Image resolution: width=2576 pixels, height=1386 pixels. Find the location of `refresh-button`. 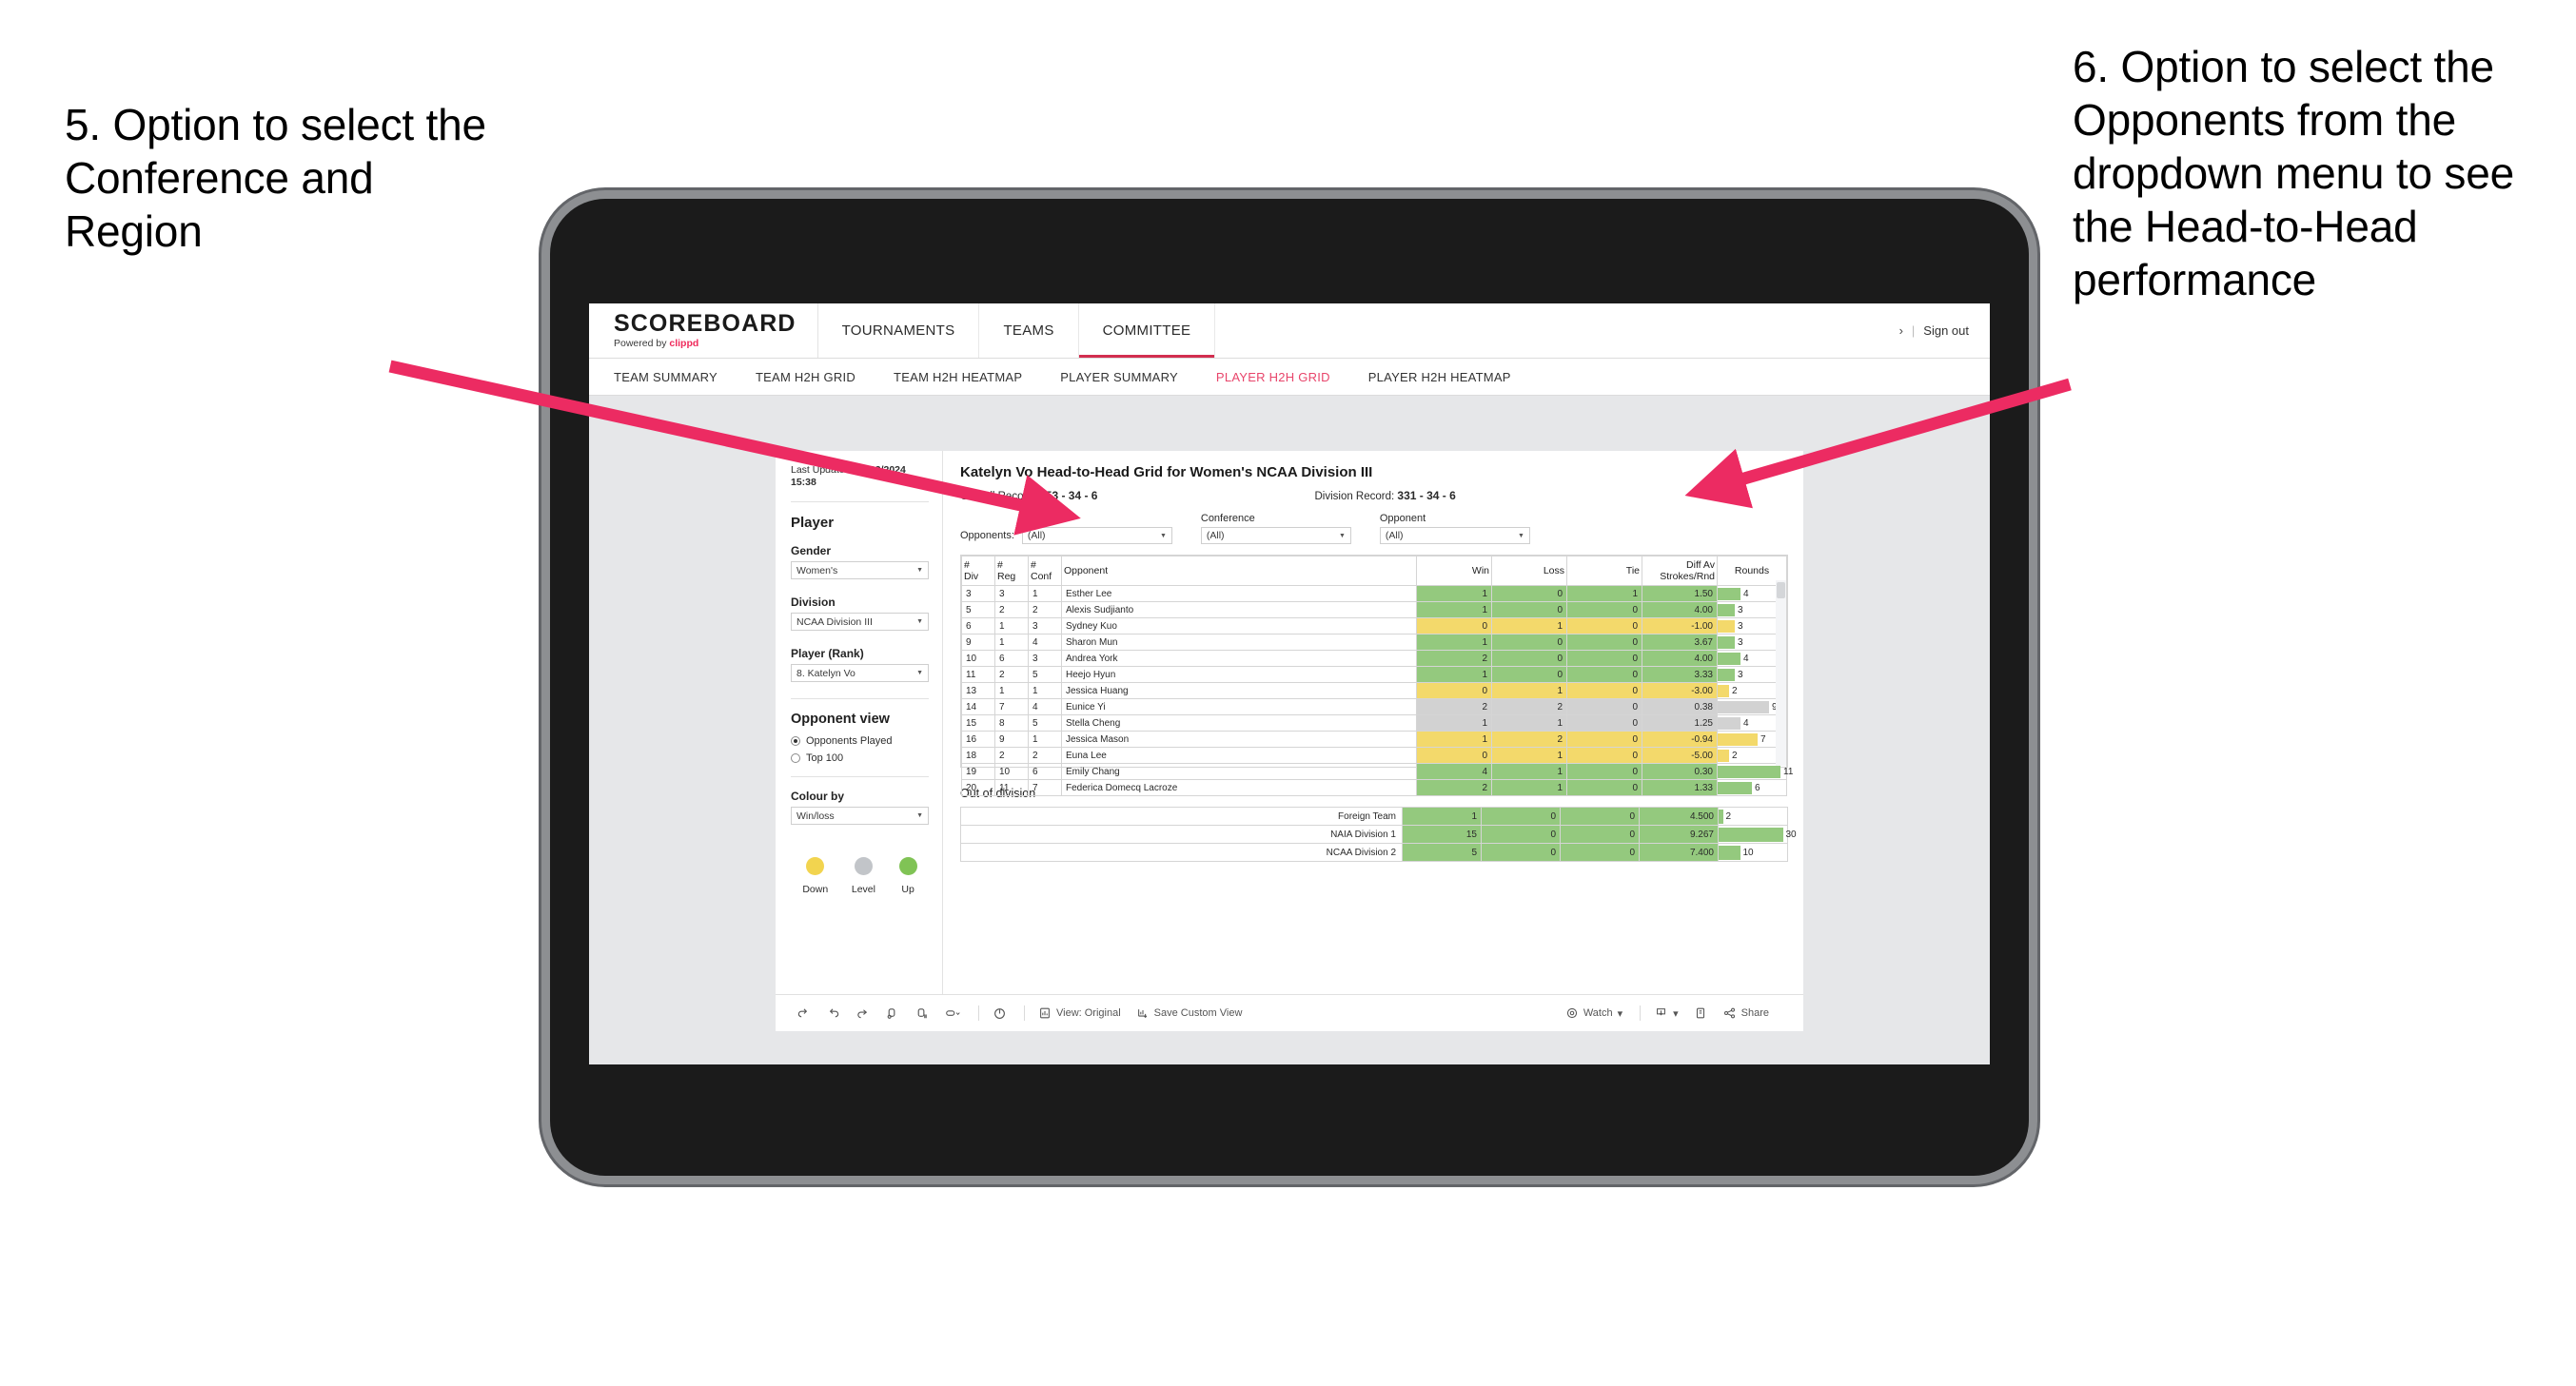

refresh-button is located at coordinates (892, 1013).